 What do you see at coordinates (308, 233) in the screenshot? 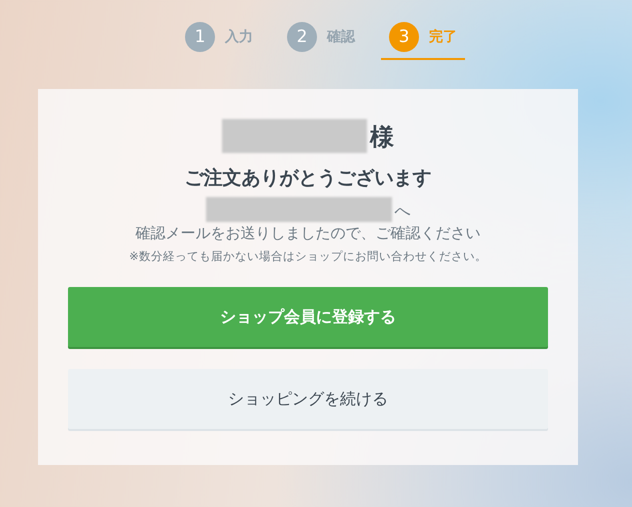
I see `message-text: 確認メールをお送りしましたので、ご確認ください` at bounding box center [308, 233].